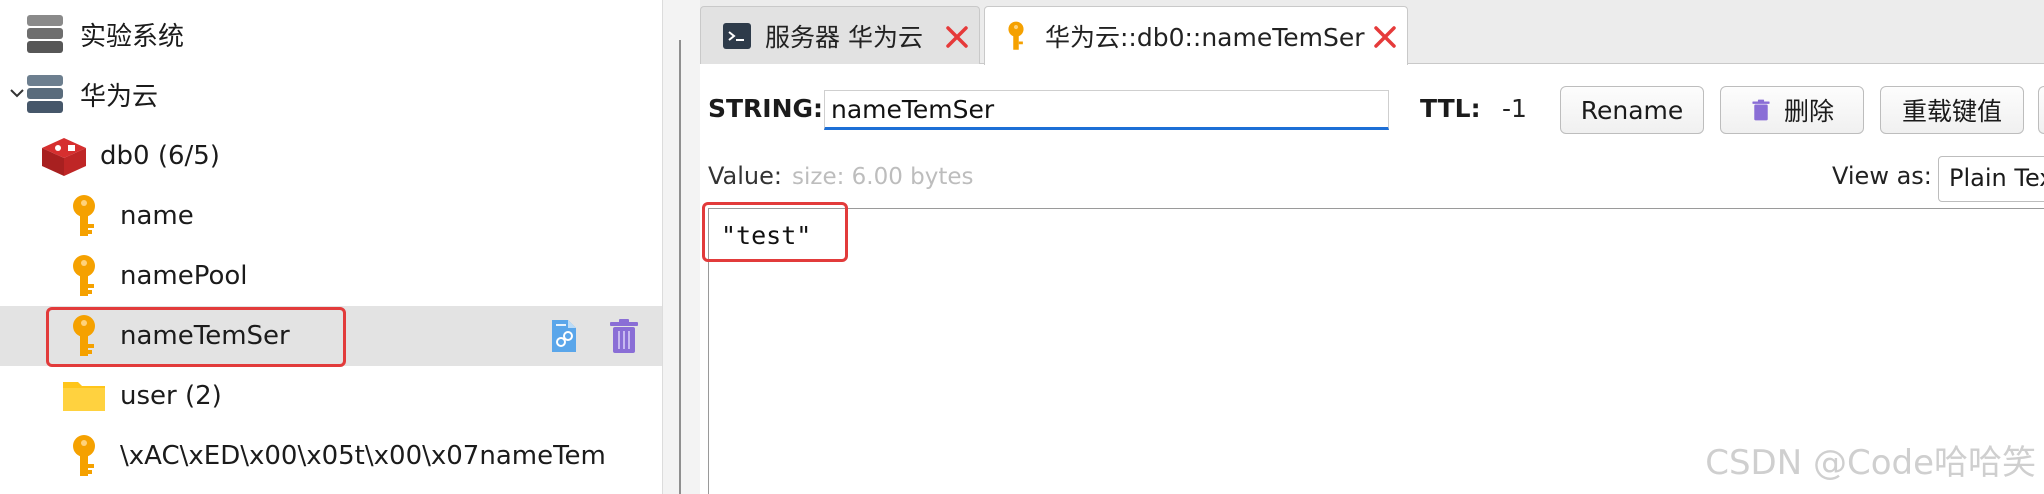 The width and height of the screenshot is (2044, 494). What do you see at coordinates (64, 157) in the screenshot?
I see `redis-database-icon` at bounding box center [64, 157].